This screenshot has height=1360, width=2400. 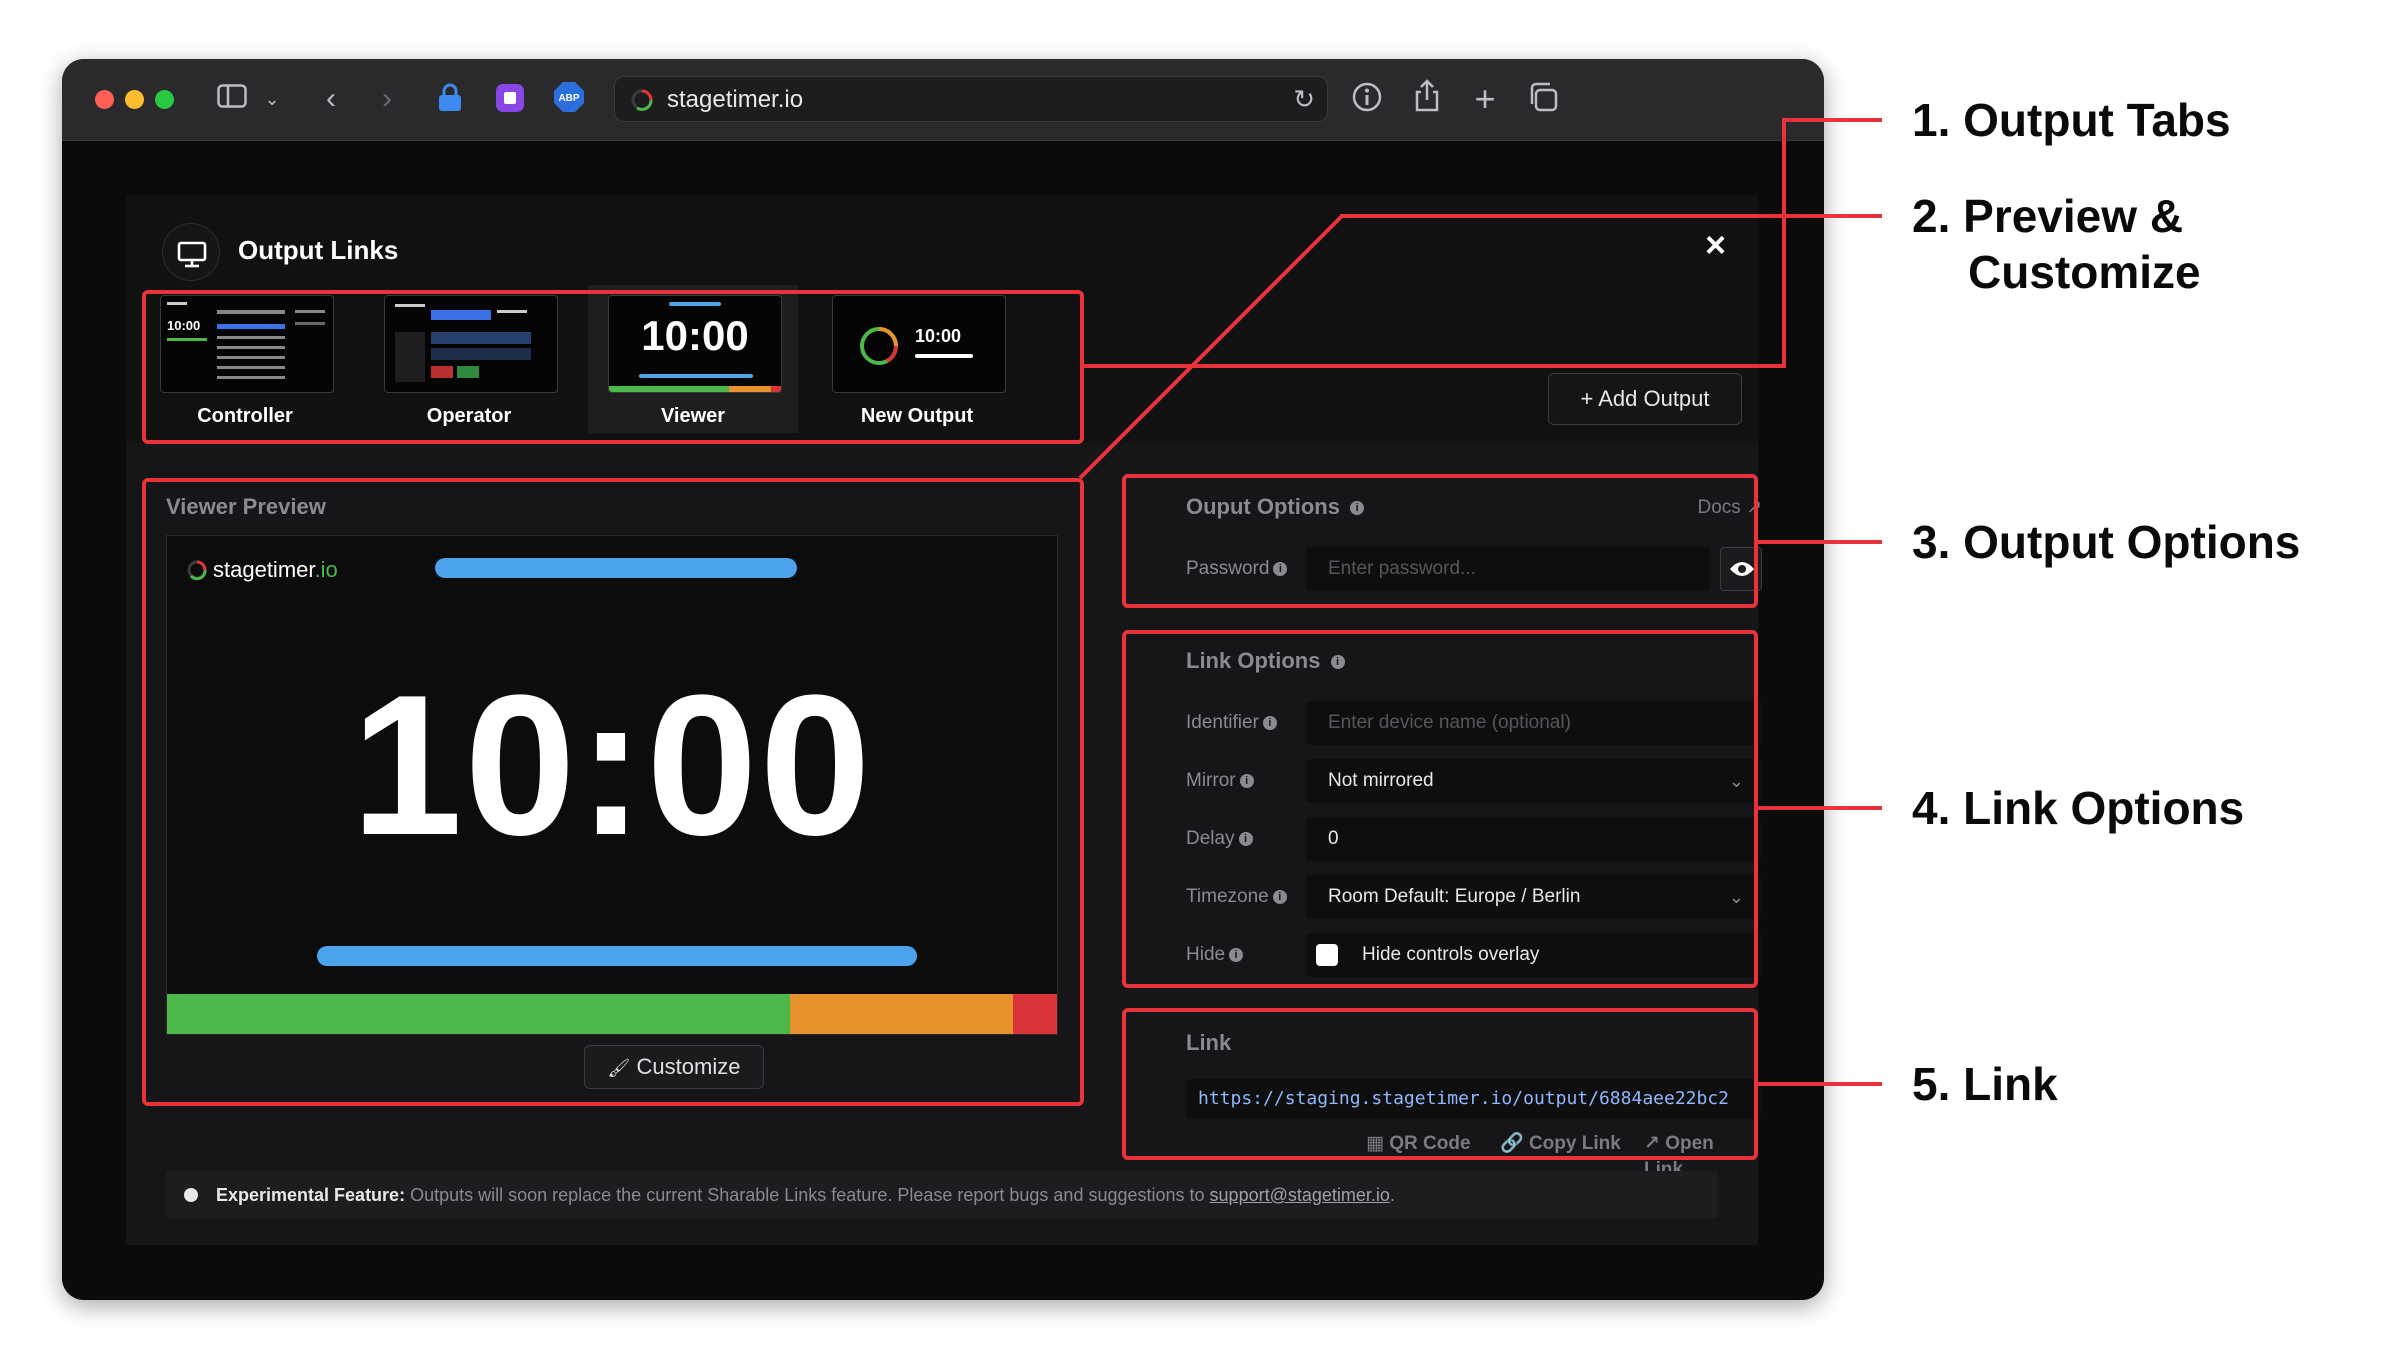 I want to click on extension-purple-icon, so click(x=510, y=103).